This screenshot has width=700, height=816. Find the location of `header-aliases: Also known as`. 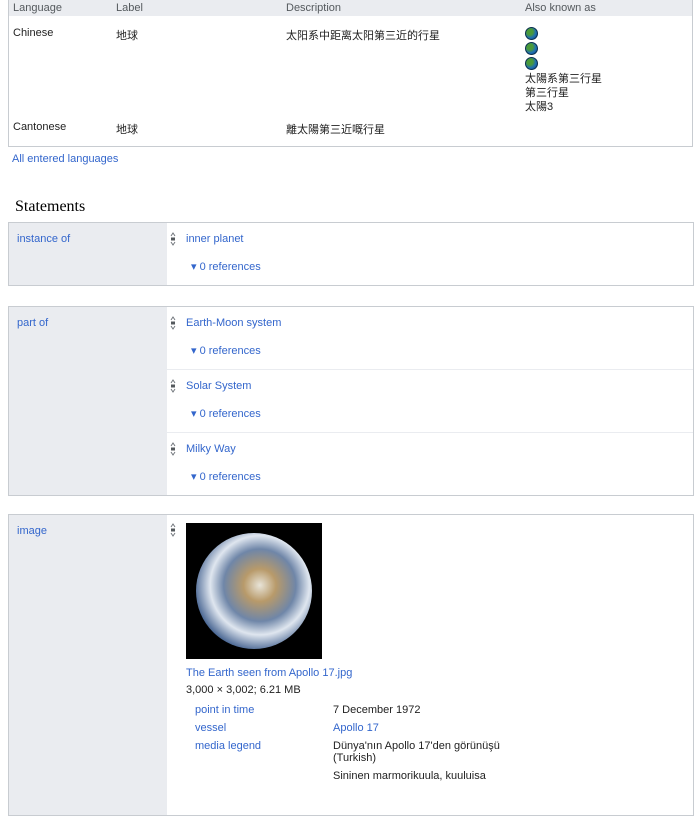

header-aliases: Also known as is located at coordinates (560, 8).